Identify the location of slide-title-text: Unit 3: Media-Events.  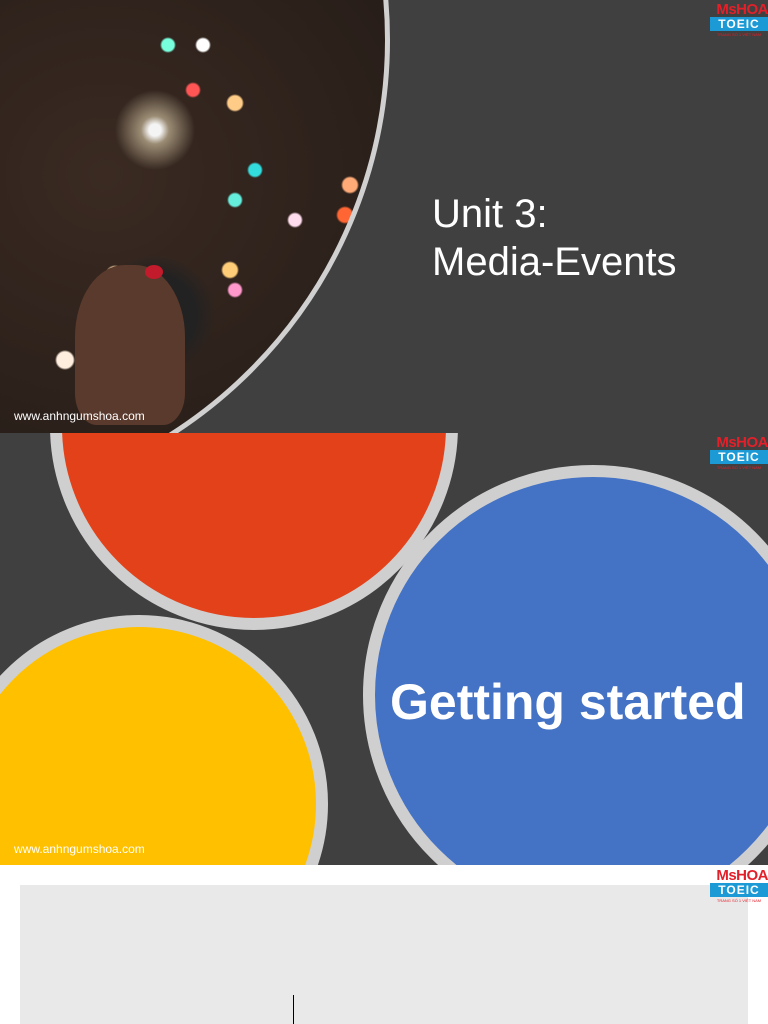
(554, 238).